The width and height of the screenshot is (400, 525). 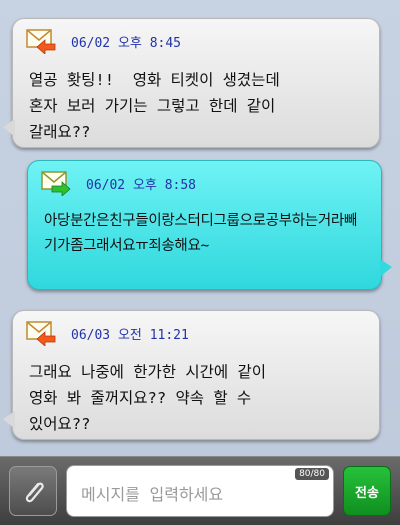 I want to click on message-meta: 06/02 오후 8:58, so click(x=118, y=183).